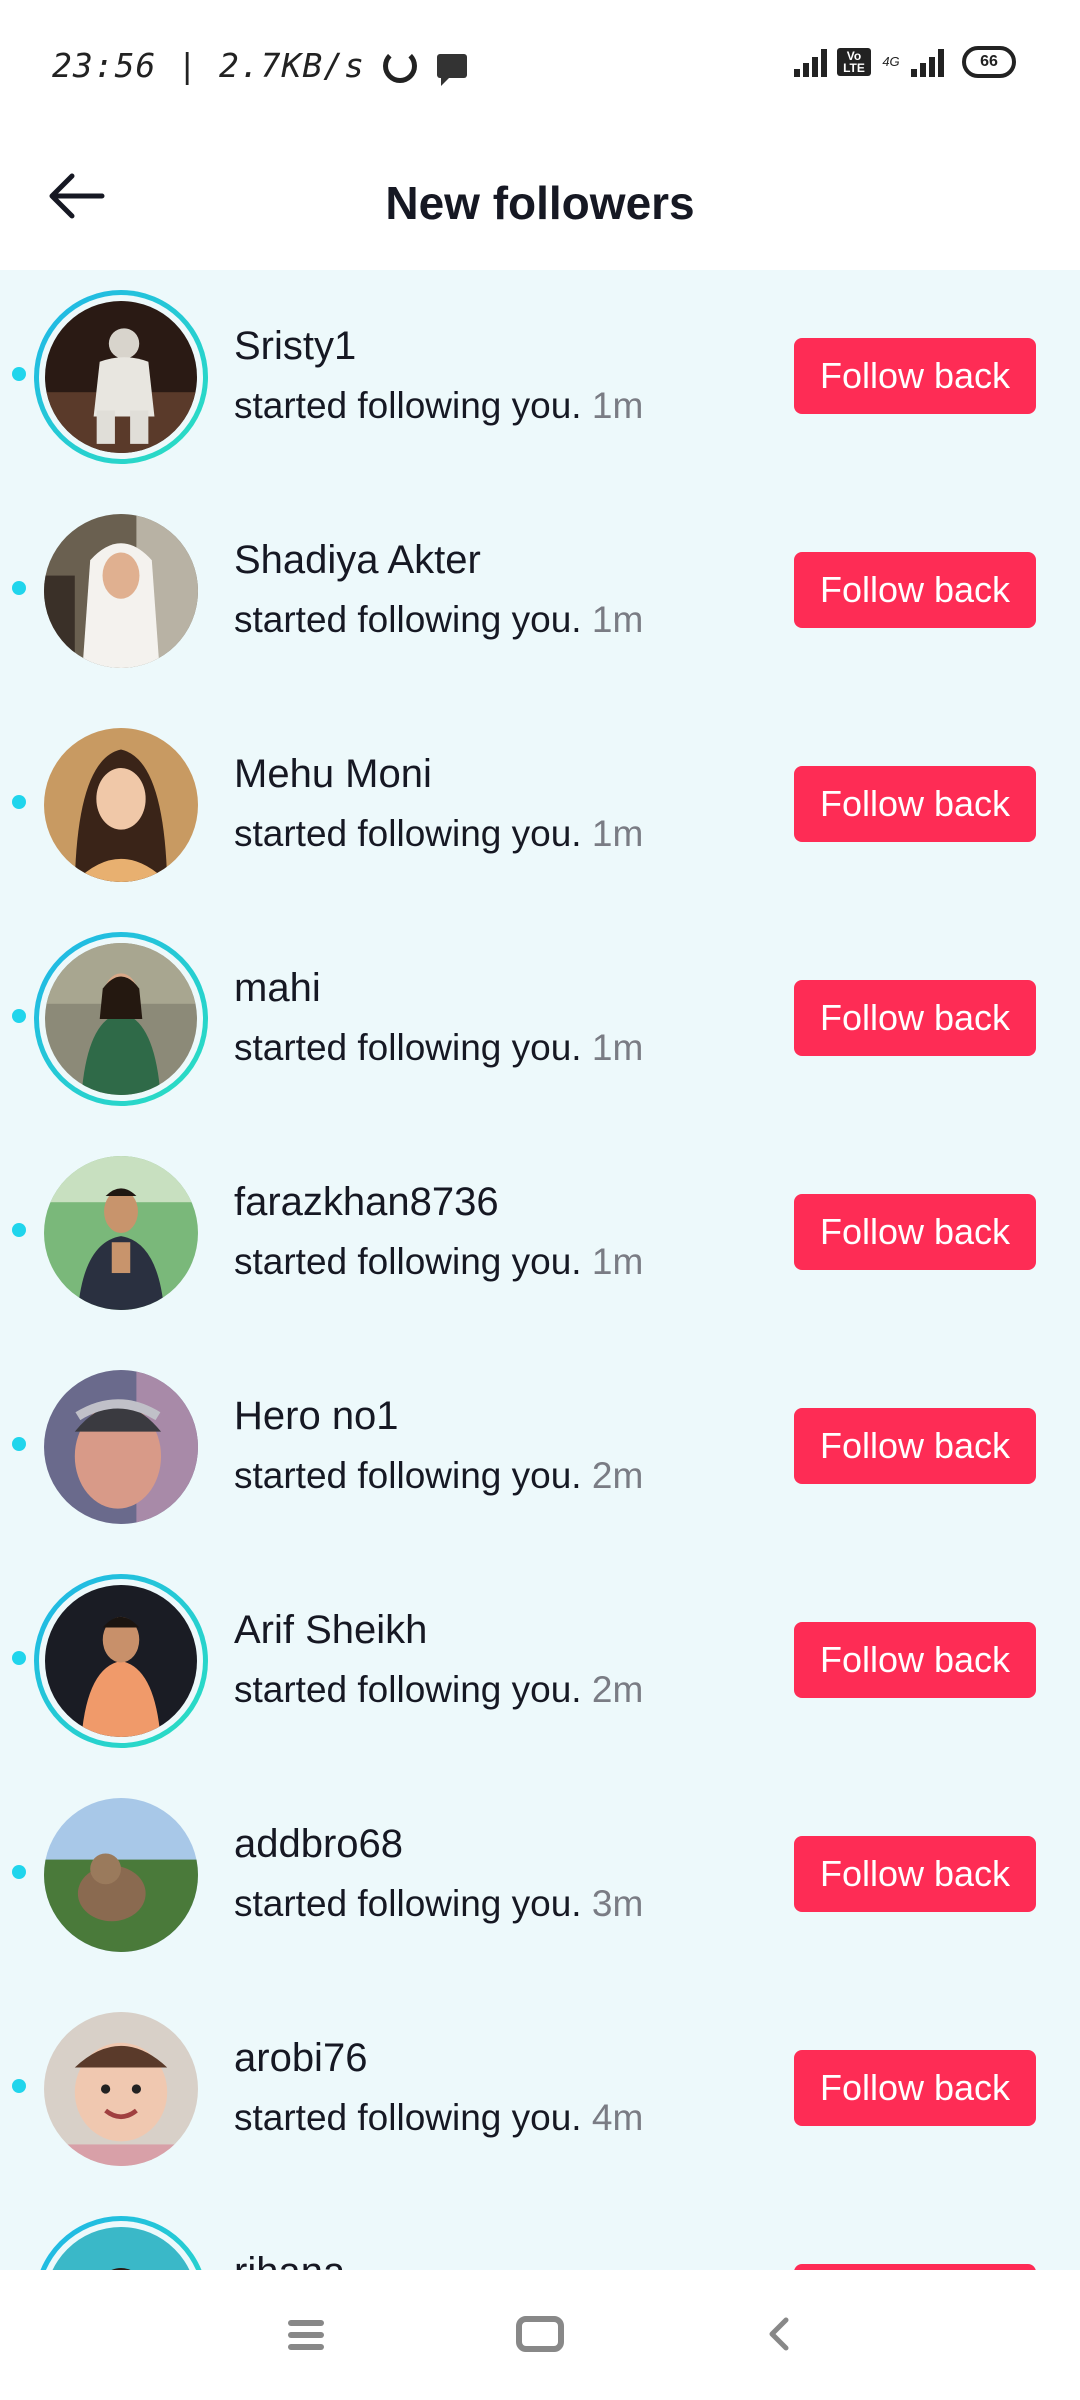 This screenshot has height=2400, width=1080. I want to click on activity-text: started following you. 4m, so click(438, 2118).